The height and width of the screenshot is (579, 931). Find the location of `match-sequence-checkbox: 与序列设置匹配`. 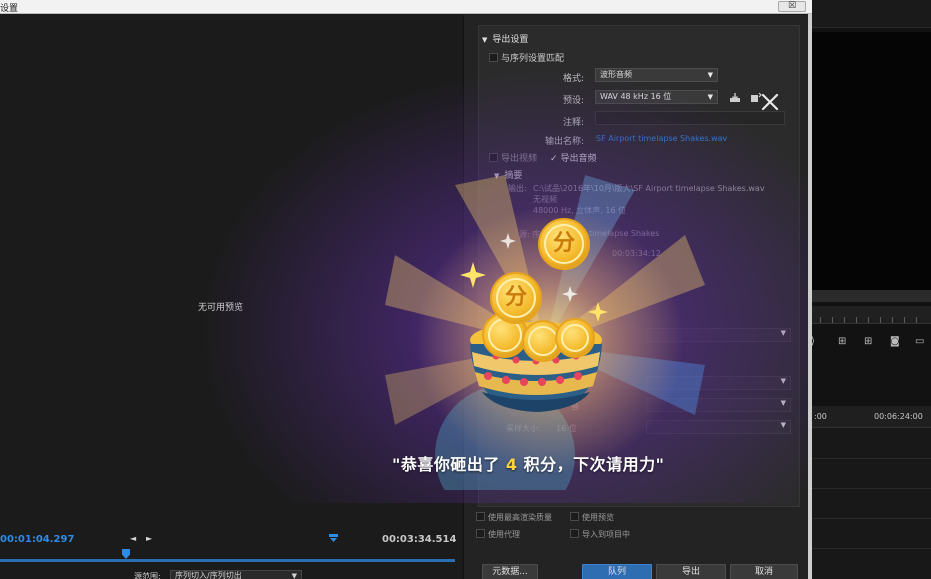

match-sequence-checkbox: 与序列设置匹配 is located at coordinates (526, 57).